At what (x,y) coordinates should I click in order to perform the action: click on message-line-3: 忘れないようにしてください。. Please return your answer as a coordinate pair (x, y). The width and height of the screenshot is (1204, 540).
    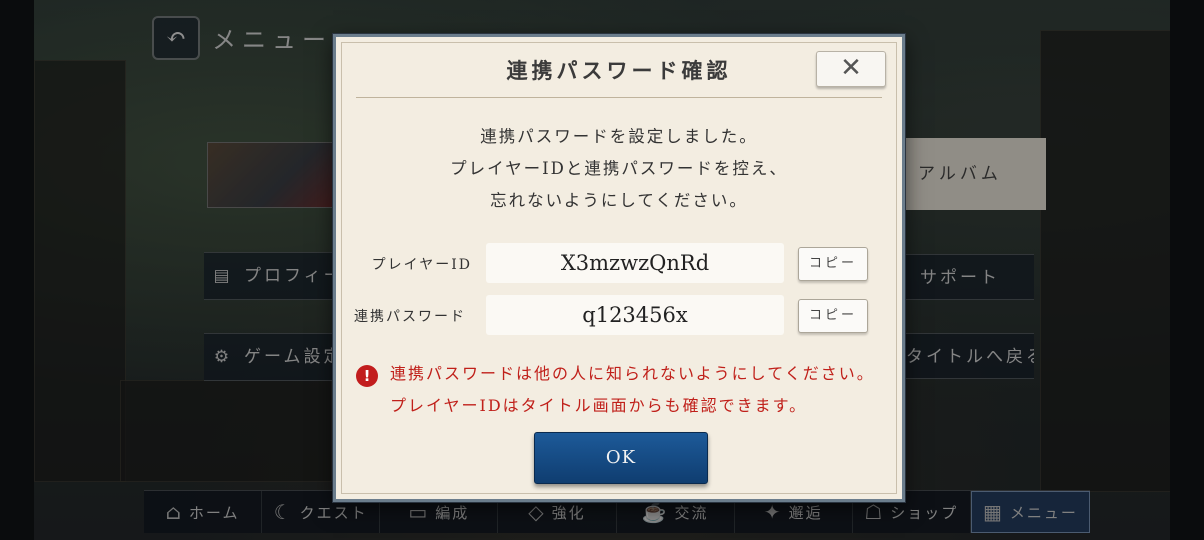
    Looking at the image, I should click on (619, 200).